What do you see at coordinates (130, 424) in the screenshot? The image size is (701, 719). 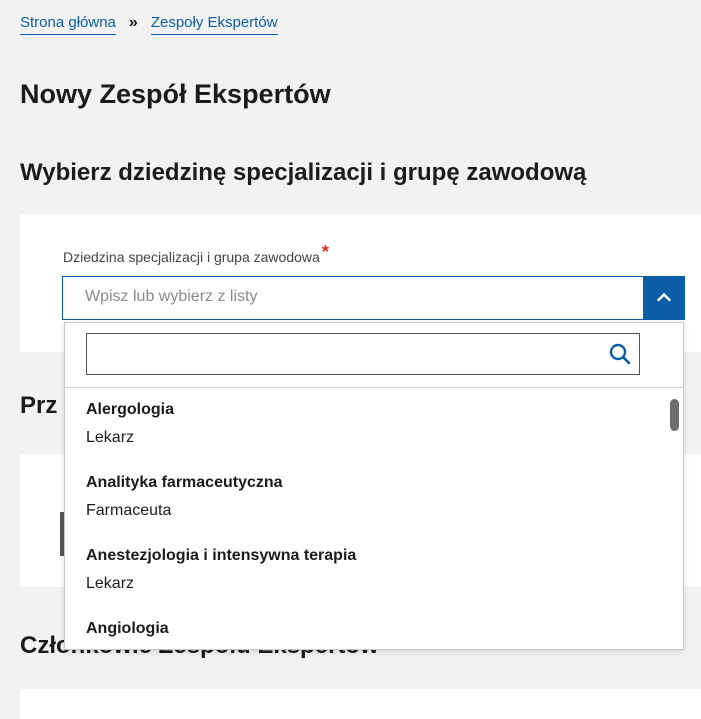 I see `dropdown-option: Alergologia Lekarz` at bounding box center [130, 424].